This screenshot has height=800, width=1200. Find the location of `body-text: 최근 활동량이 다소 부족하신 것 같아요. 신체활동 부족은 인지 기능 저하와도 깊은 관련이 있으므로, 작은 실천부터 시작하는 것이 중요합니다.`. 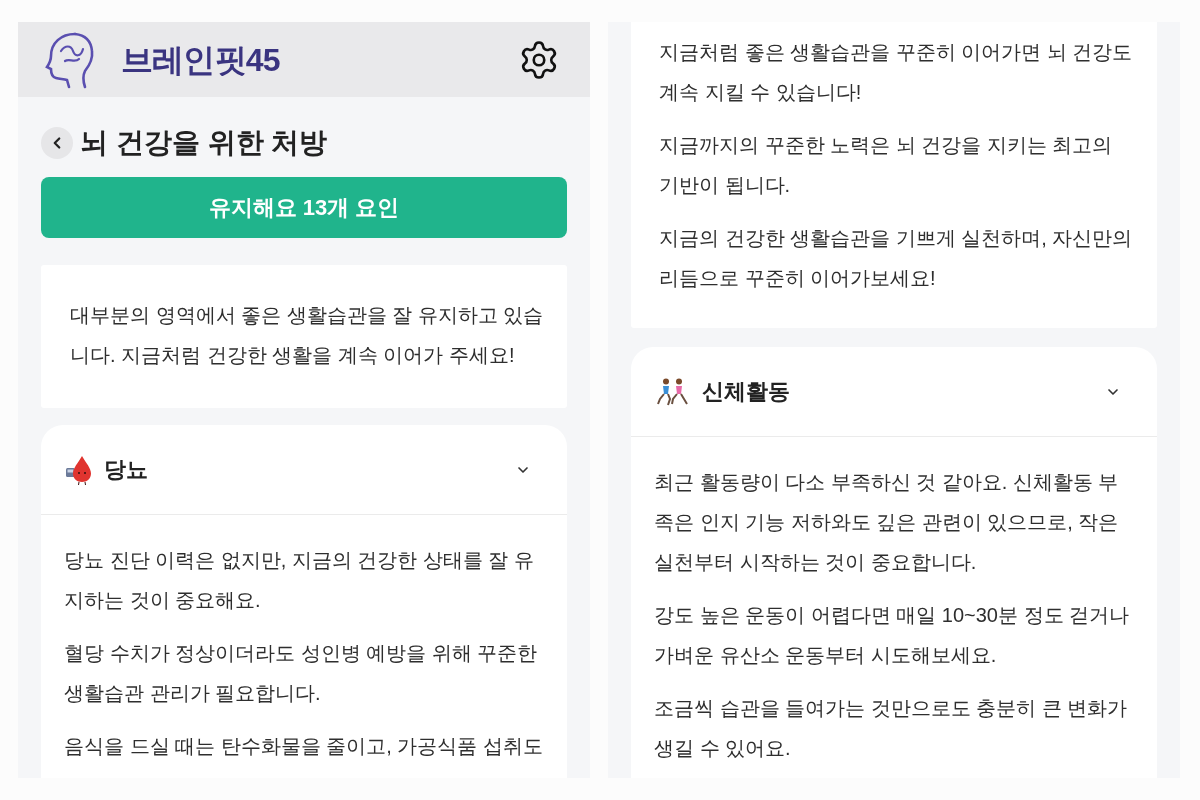

body-text: 최근 활동량이 다소 부족하신 것 같아요. 신체활동 부족은 인지 기능 저하와도 깊은 관련이 있으므로, 작은 실천부터 시작하는 것이 중요합니다. is located at coordinates (887, 522).